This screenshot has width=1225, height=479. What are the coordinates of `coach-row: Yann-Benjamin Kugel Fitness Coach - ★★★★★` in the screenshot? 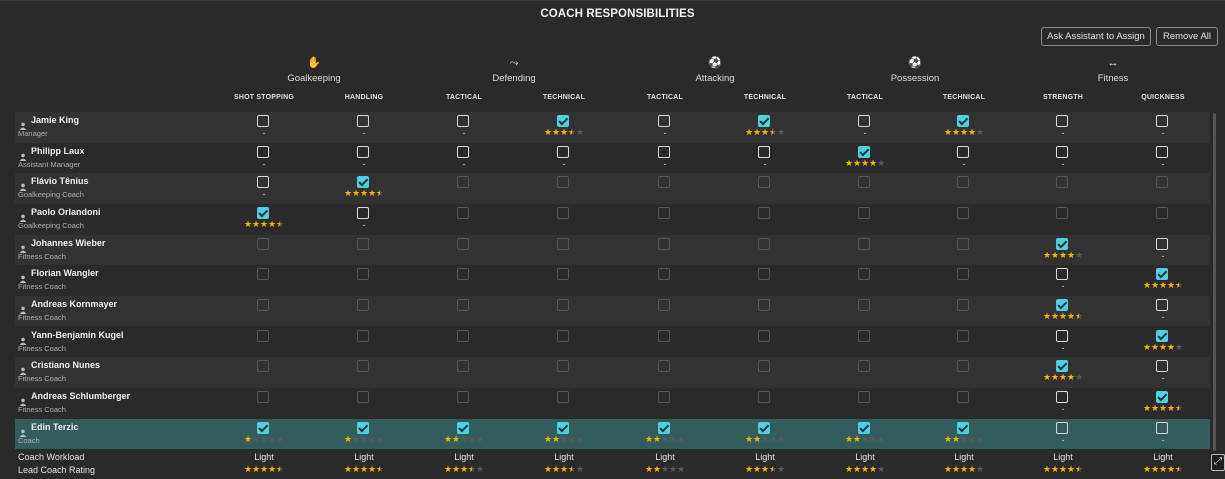 It's located at (612, 342).